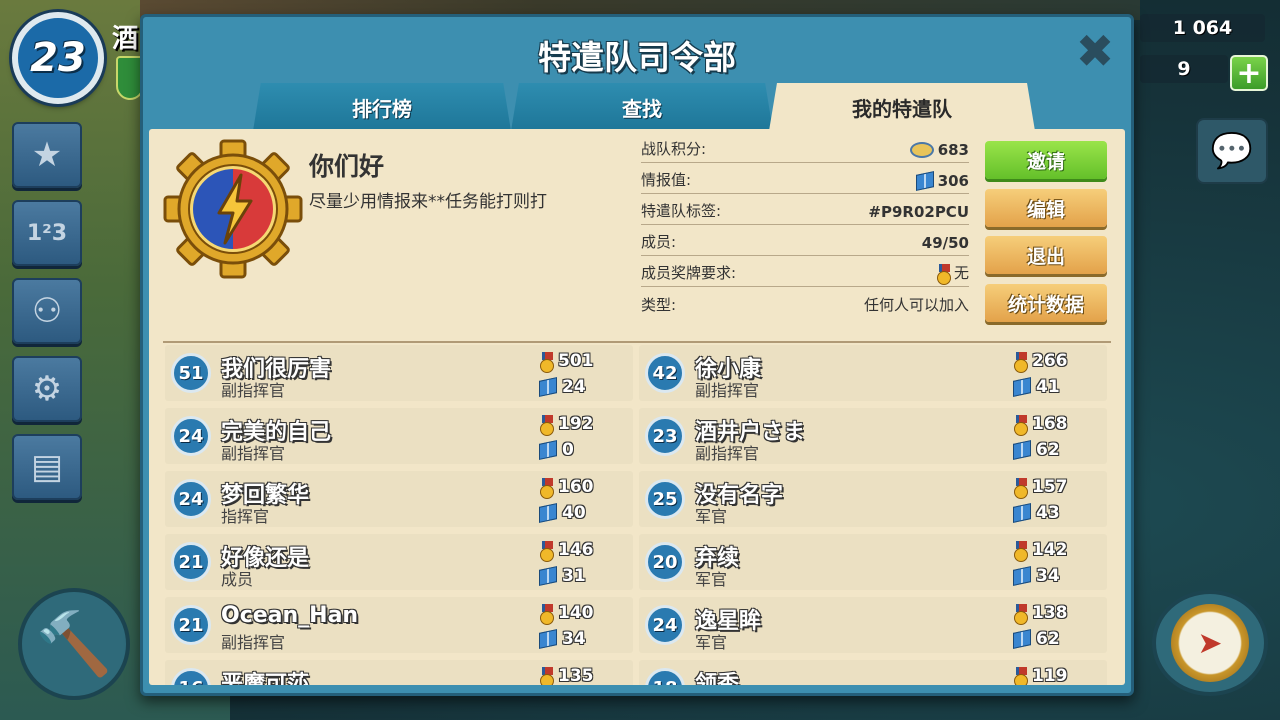 The image size is (1280, 720). I want to click on member-intel: 24, so click(584, 387).